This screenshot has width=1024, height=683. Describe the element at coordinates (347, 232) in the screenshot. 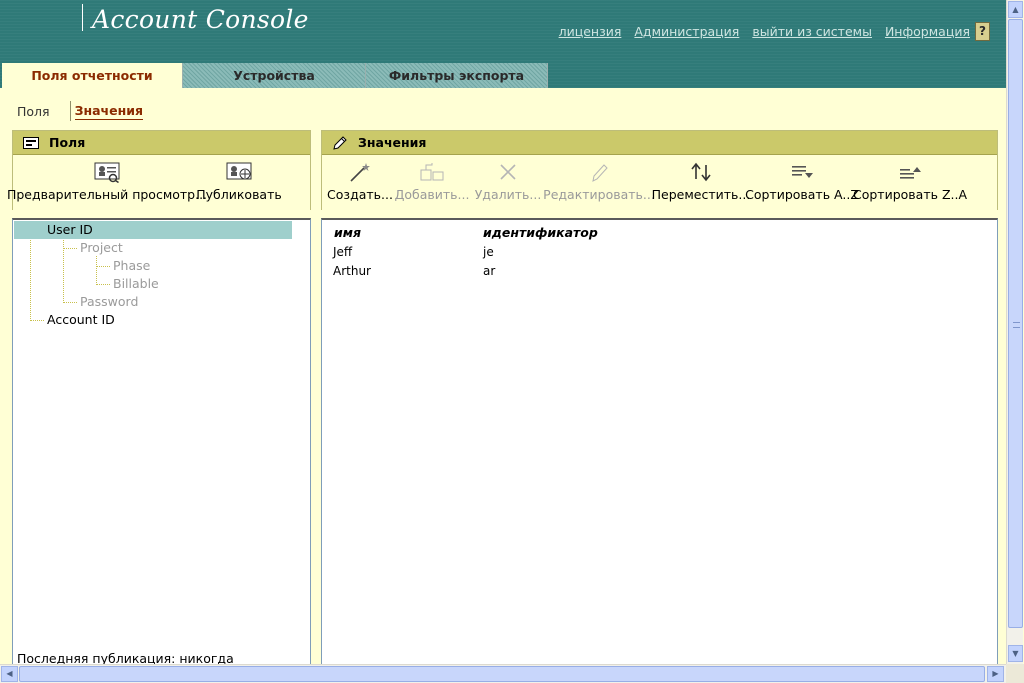

I see `column-header-name: имя` at that location.